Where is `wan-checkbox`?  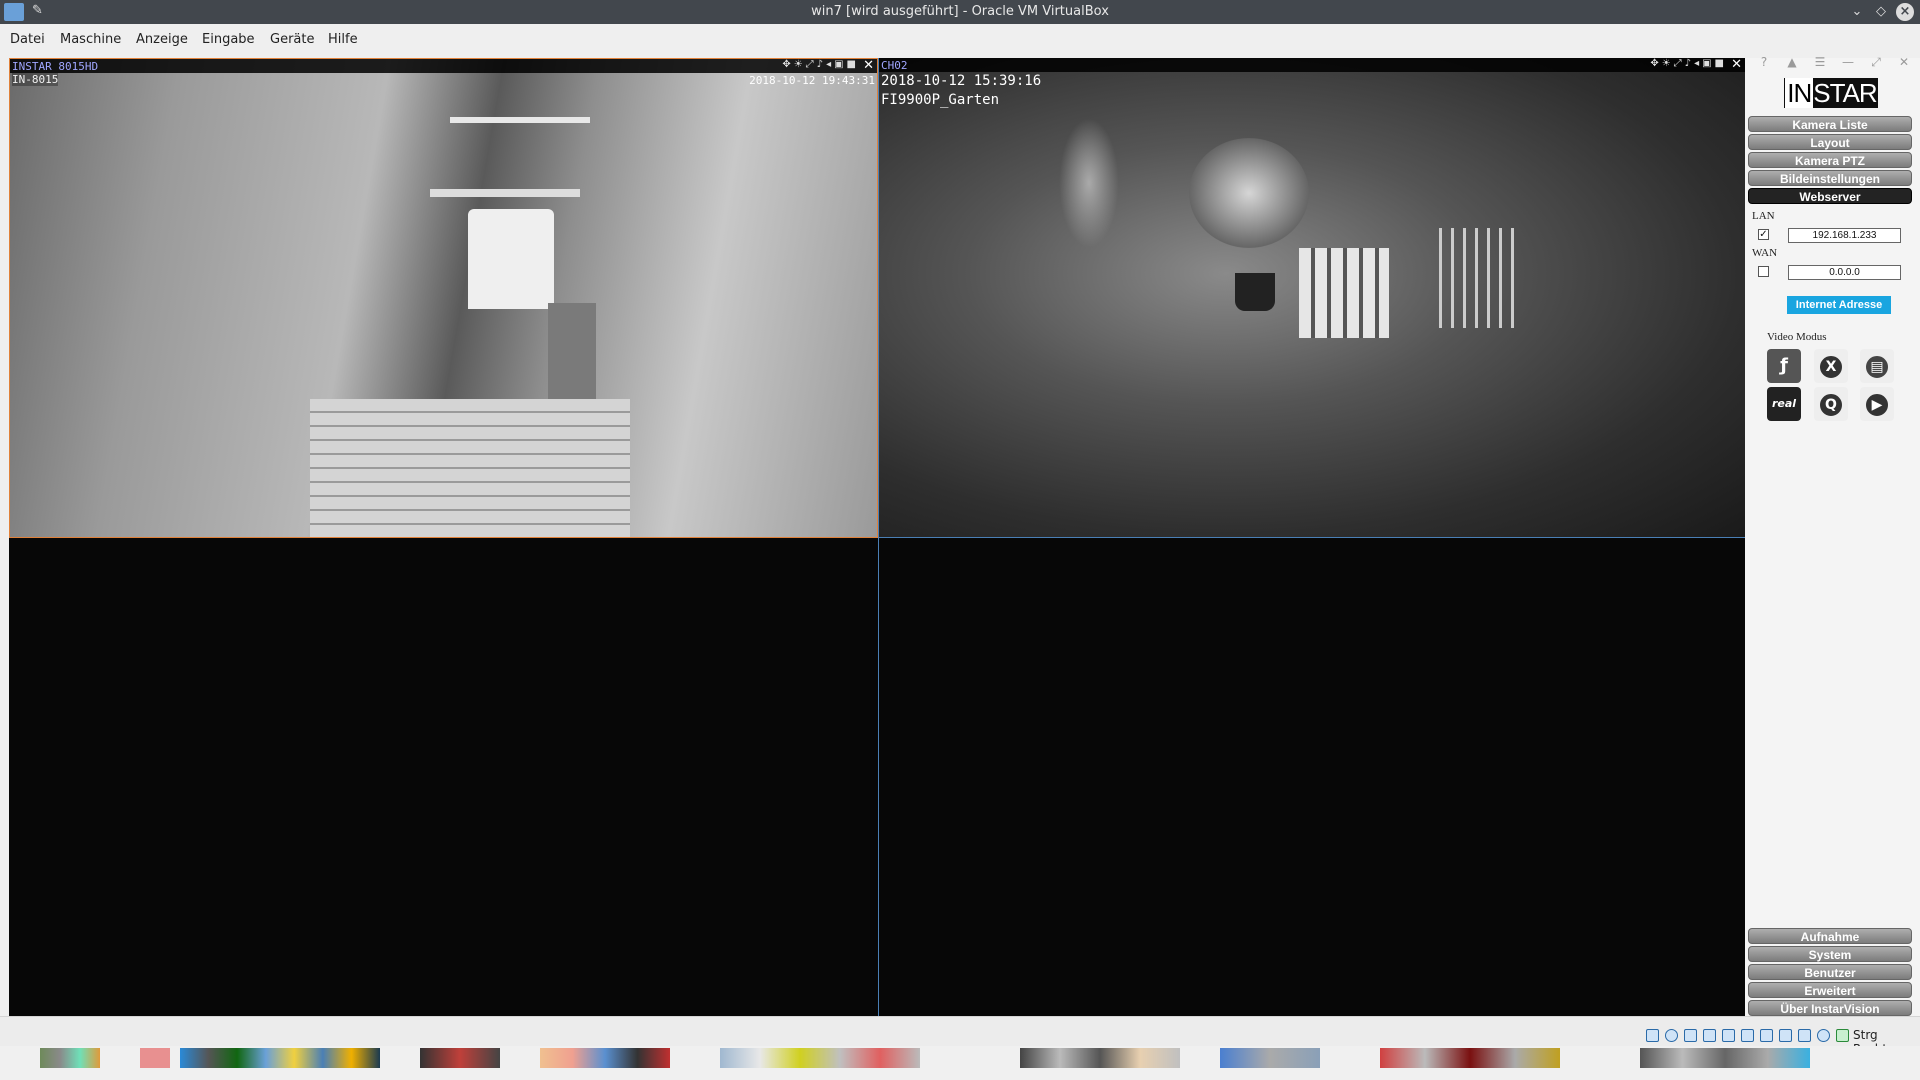
wan-checkbox is located at coordinates (1763, 271).